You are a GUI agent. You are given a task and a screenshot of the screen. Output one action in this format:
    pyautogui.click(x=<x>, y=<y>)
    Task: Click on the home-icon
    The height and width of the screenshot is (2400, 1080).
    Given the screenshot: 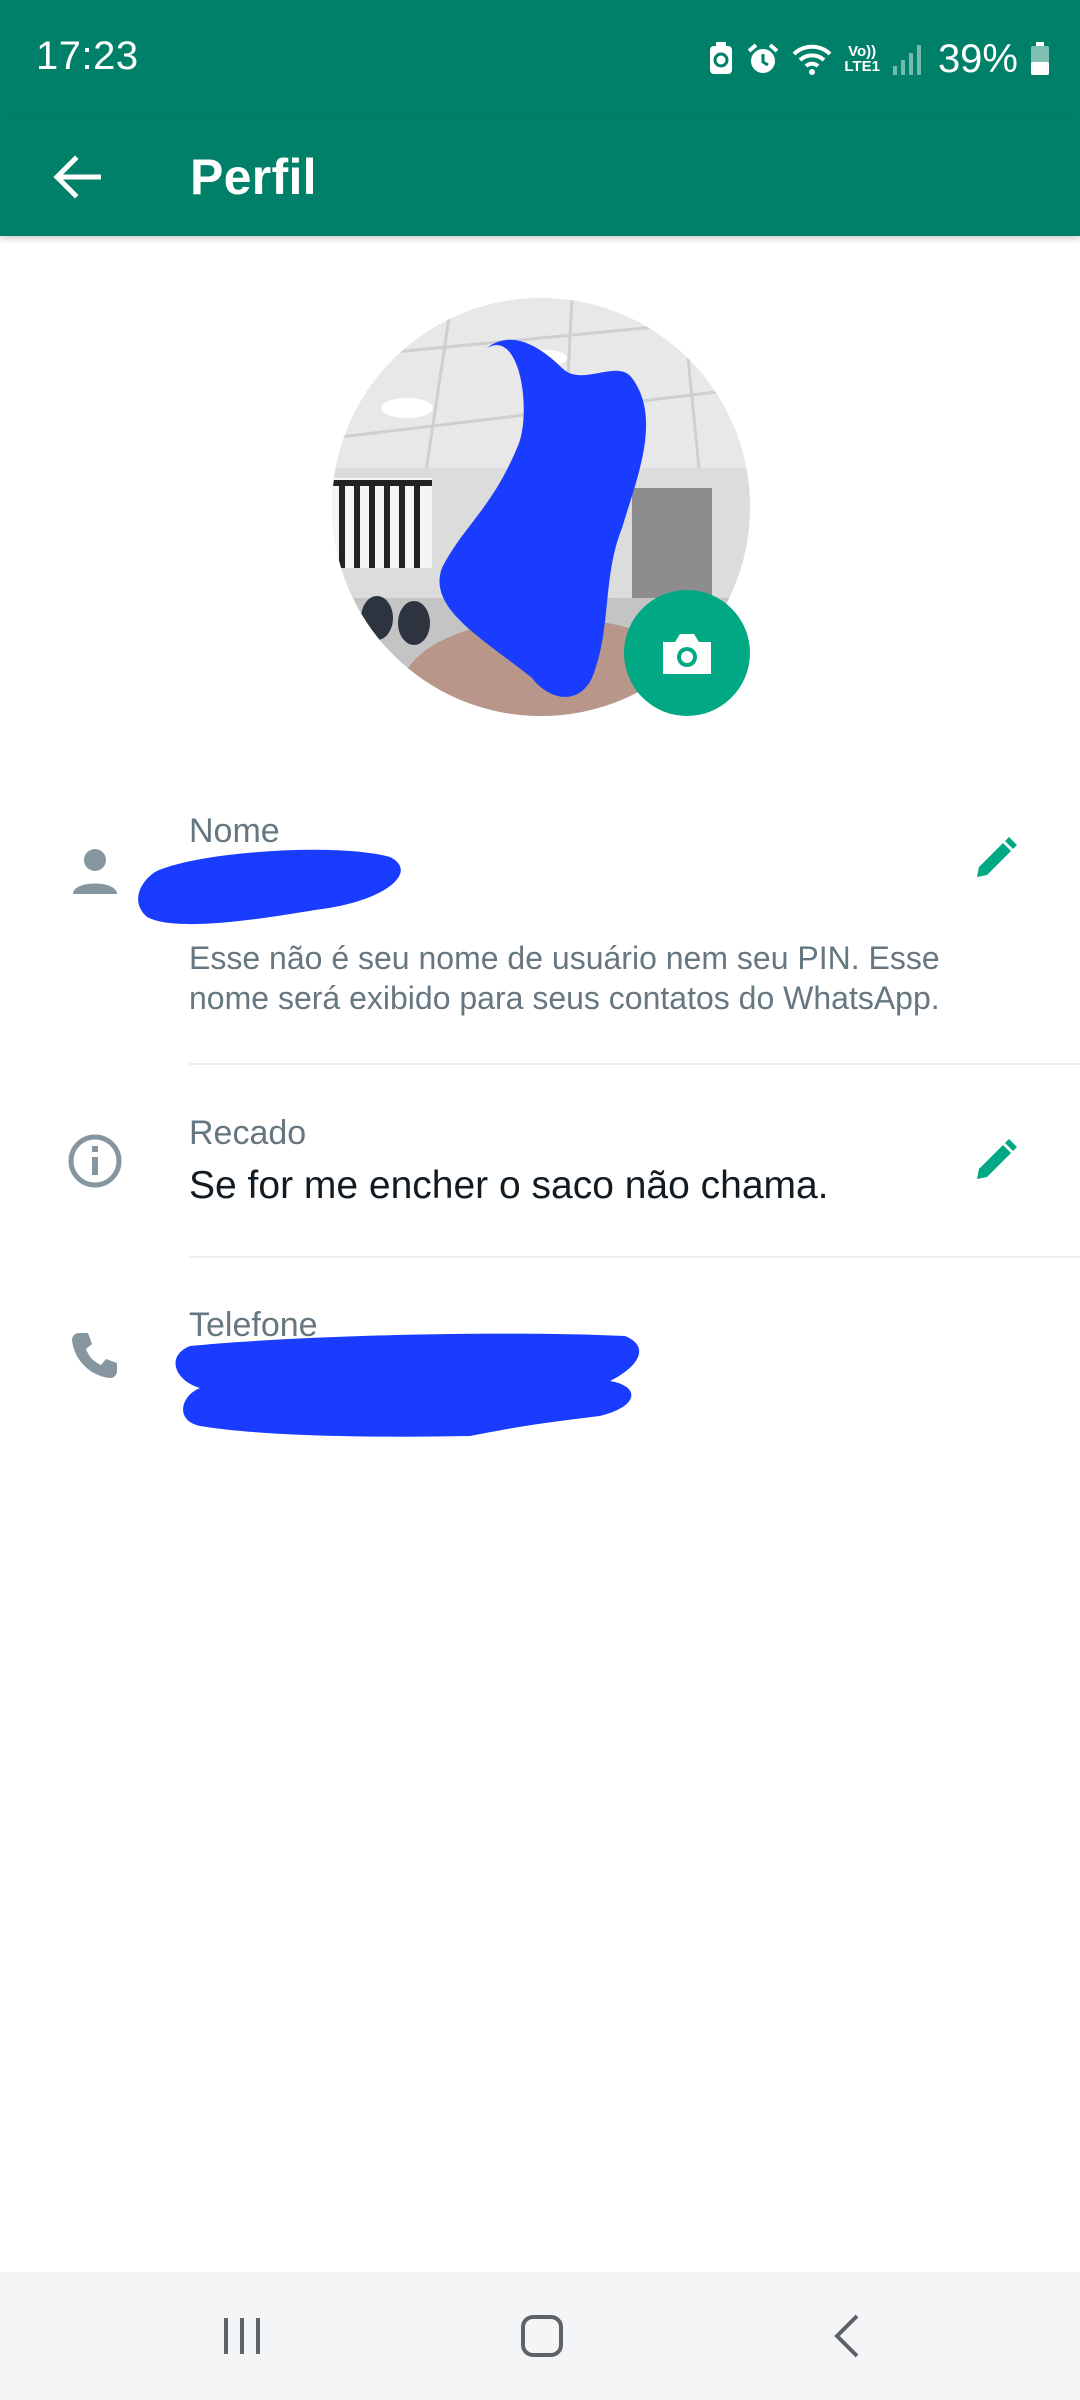 What is the action you would take?
    pyautogui.click(x=542, y=2336)
    